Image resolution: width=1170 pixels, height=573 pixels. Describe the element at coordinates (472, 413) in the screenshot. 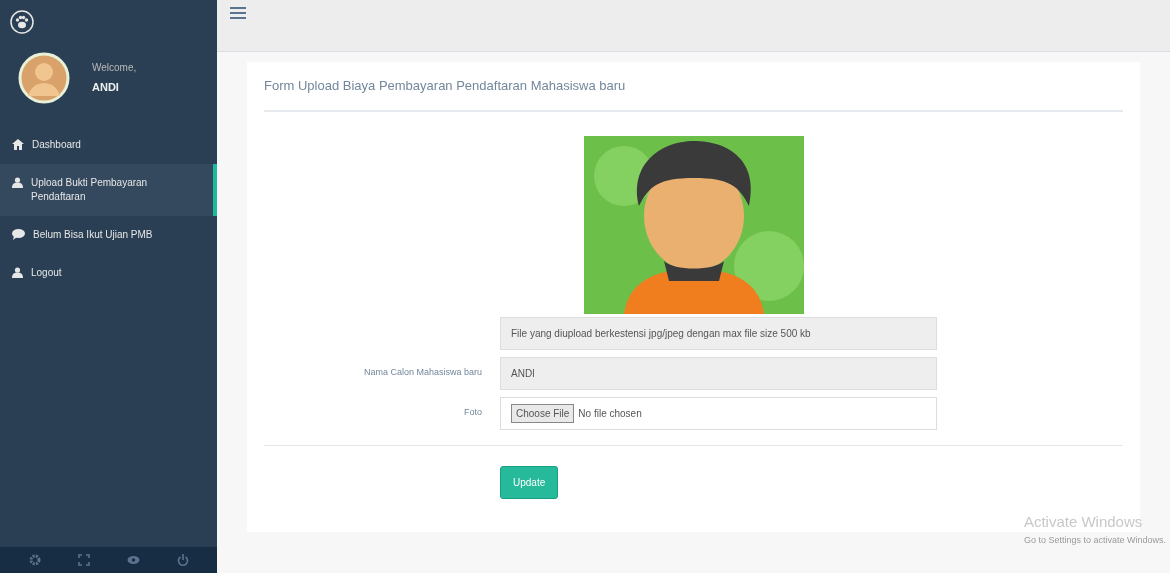

I see `field-label: Foto` at that location.